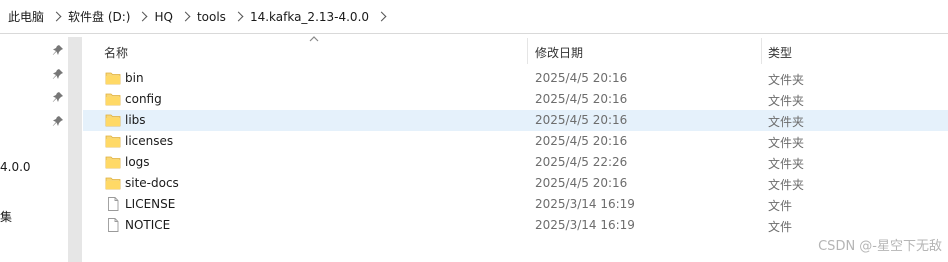  Describe the element at coordinates (211, 16) in the screenshot. I see `breadcrumb-label: tools` at that location.